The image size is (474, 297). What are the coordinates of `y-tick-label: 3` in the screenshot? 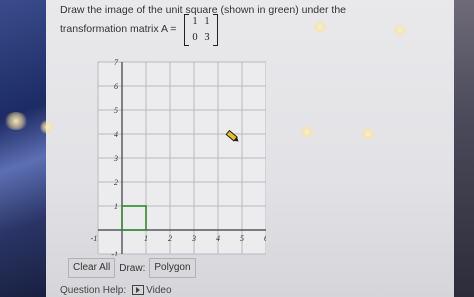 It's located at (115, 158).